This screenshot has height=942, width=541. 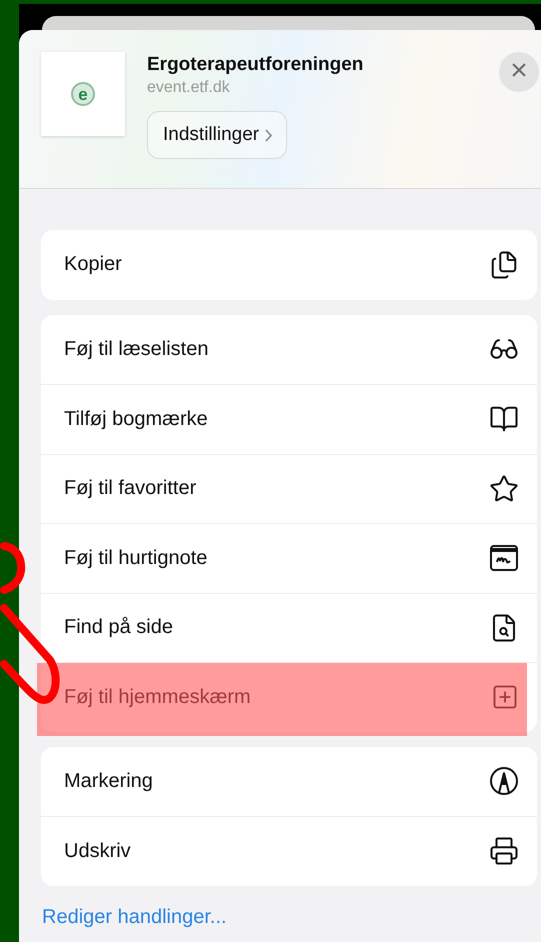 What do you see at coordinates (118, 628) in the screenshot?
I see `action-label: Find på side` at bounding box center [118, 628].